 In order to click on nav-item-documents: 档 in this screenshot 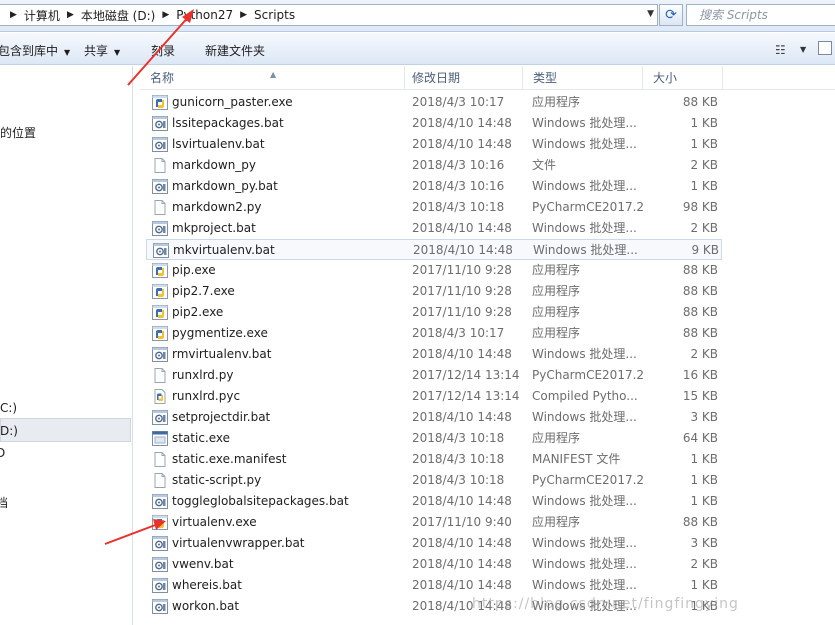, I will do `click(4, 502)`.